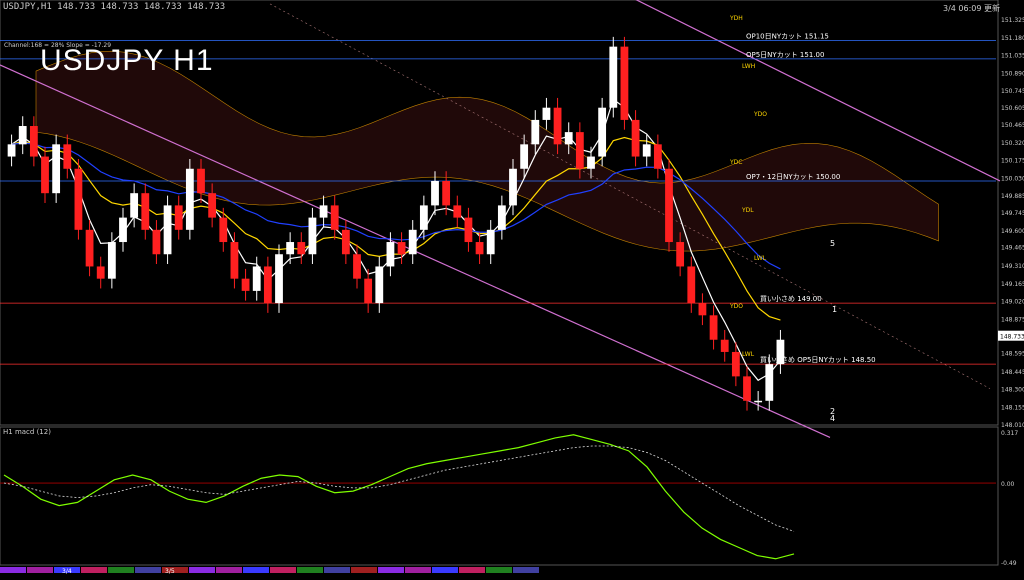 This screenshot has width=1024, height=580. I want to click on macd-tick-label: 0.317, so click(1009, 433).